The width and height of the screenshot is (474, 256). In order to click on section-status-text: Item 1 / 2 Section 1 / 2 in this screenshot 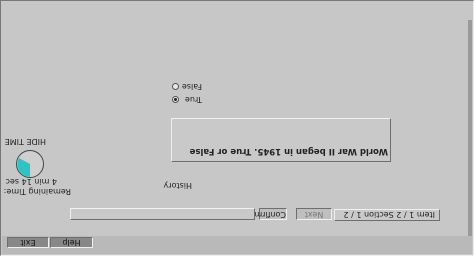, I will do `click(389, 214)`.